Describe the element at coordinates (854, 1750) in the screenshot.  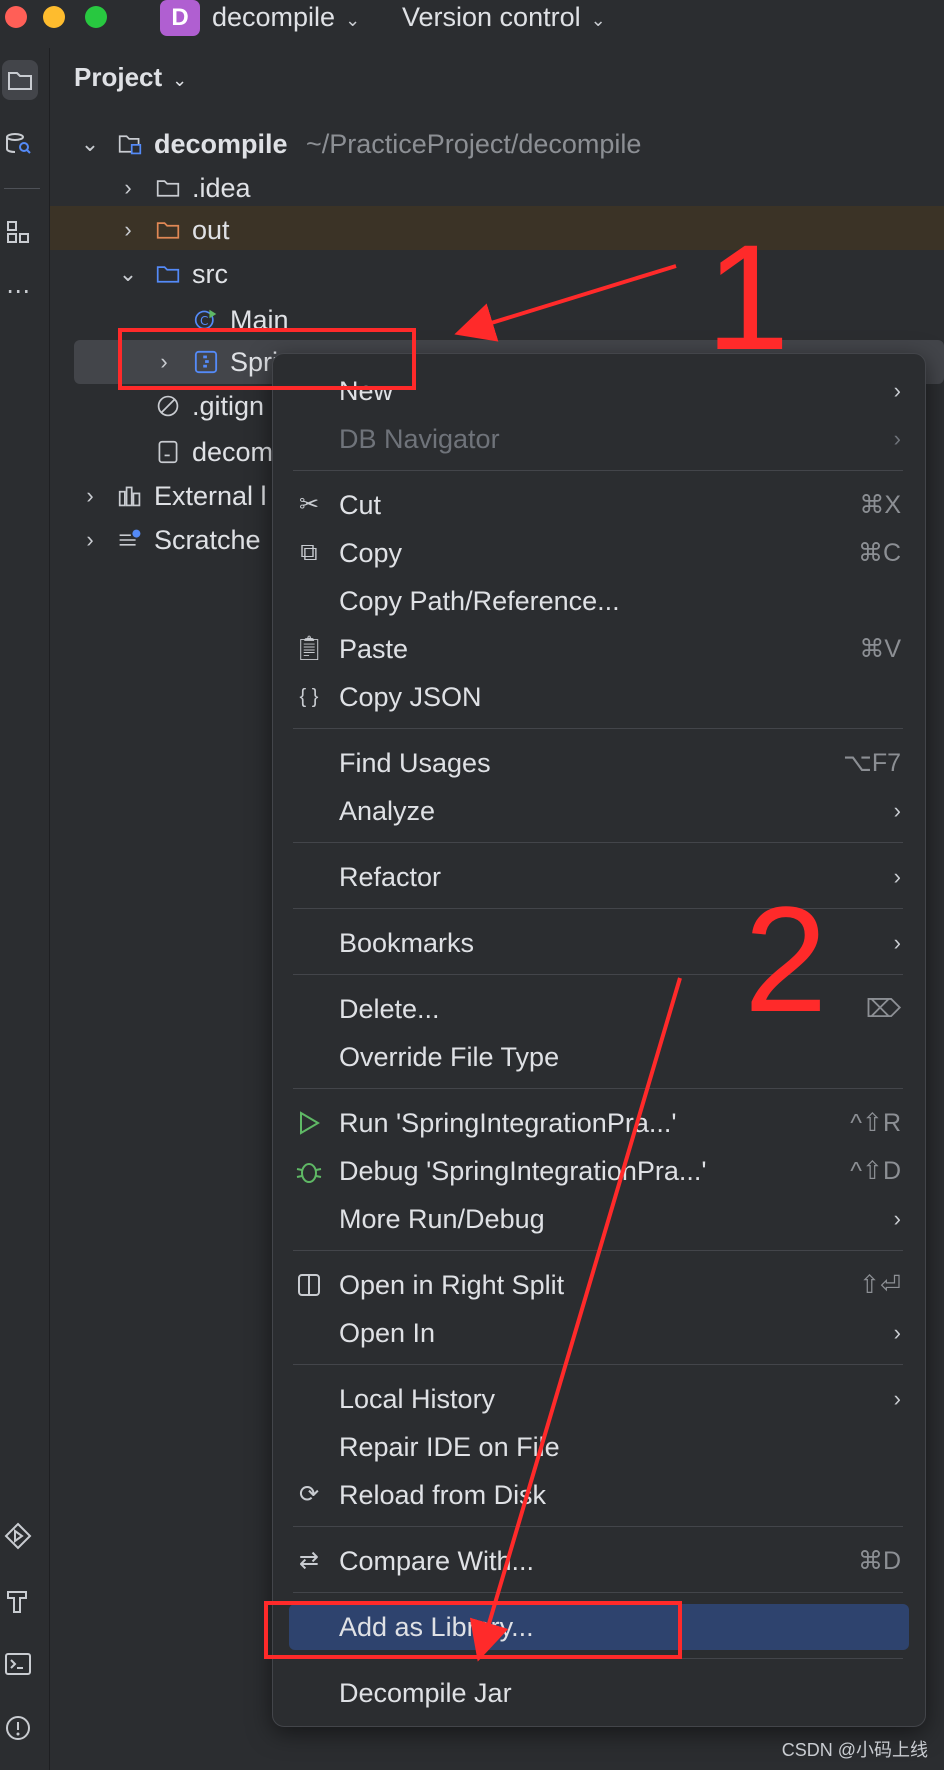
I see `watermark: CSDN @小码上线` at that location.